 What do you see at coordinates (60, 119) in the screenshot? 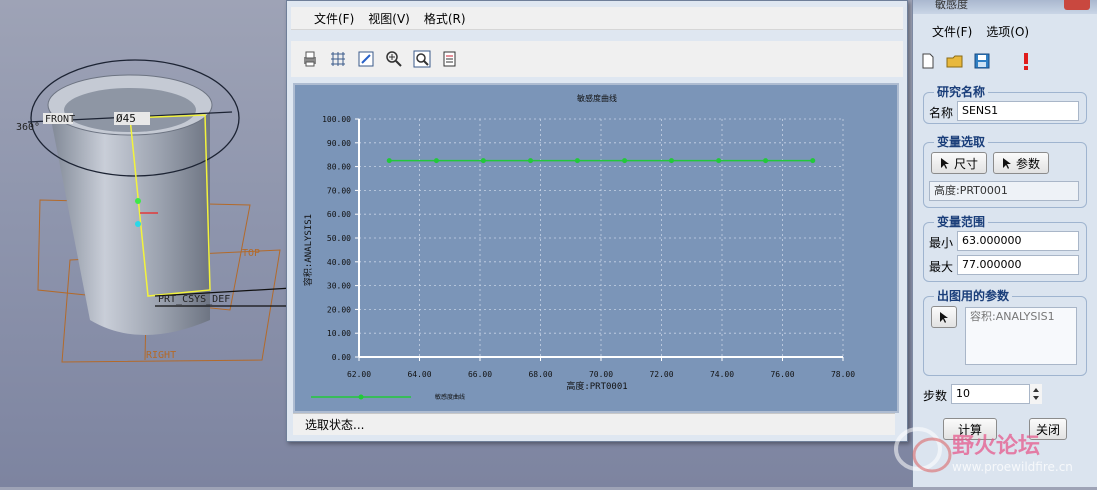
I see `front-label: FRONT` at bounding box center [60, 119].